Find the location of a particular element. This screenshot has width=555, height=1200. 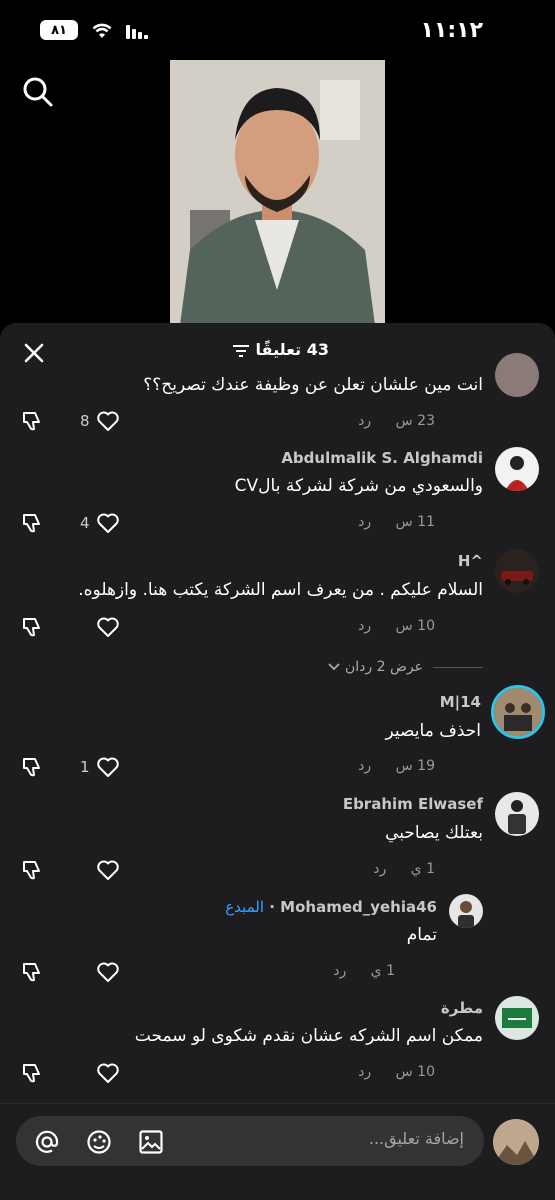

comment-meta: 23 س رد is located at coordinates (396, 421).